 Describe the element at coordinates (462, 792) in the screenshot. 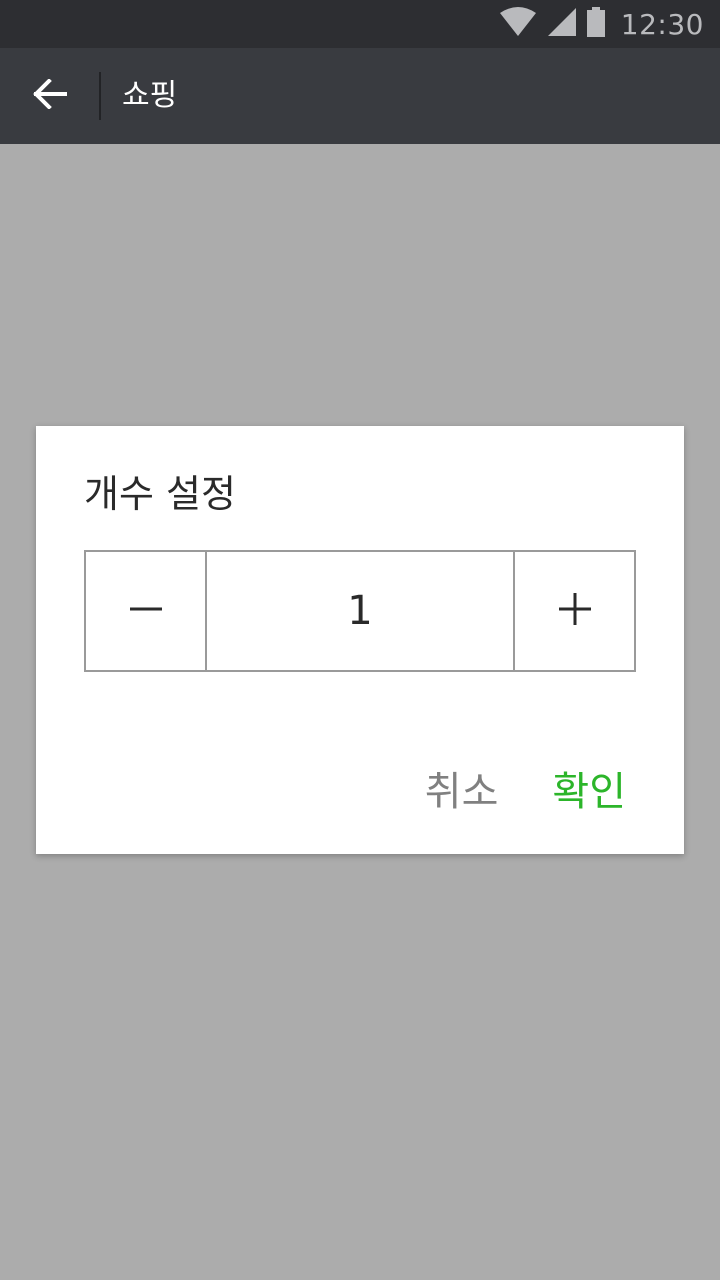

I see `cancel-button: 취소` at that location.